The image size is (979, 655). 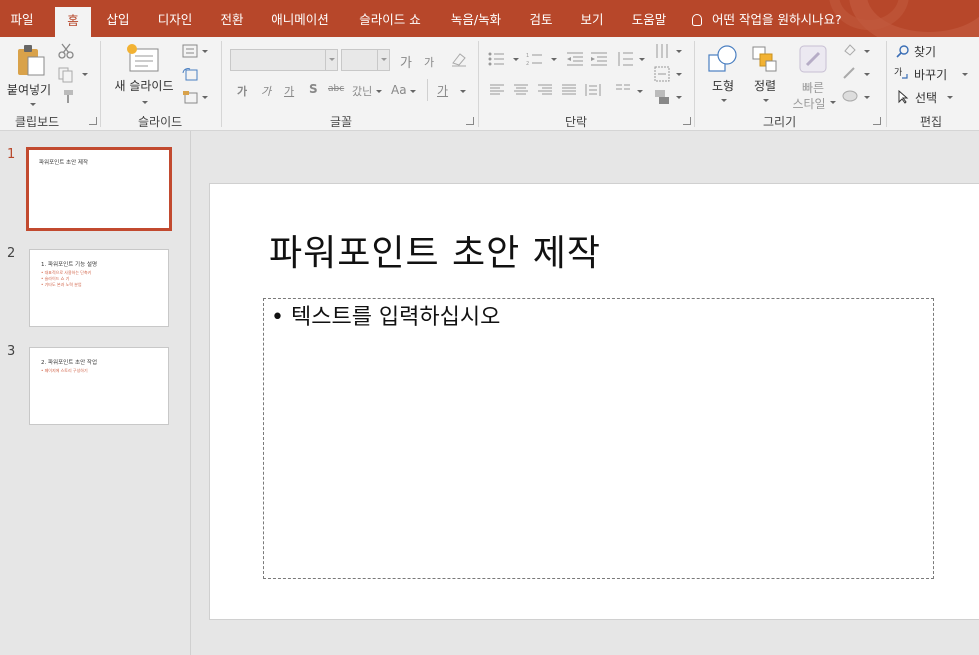 What do you see at coordinates (476, 18) in the screenshot?
I see `tab-record: 녹음/녹화` at bounding box center [476, 18].